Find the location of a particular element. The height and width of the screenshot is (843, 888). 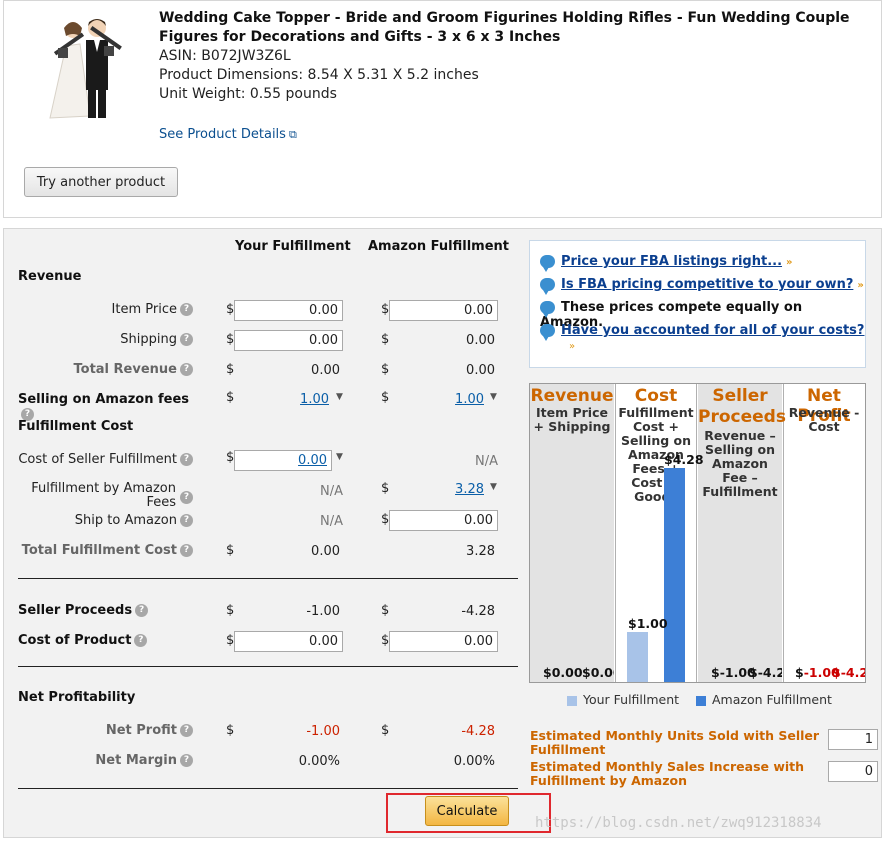

label-revenue-amazon: $0.00 is located at coordinates (598, 672).